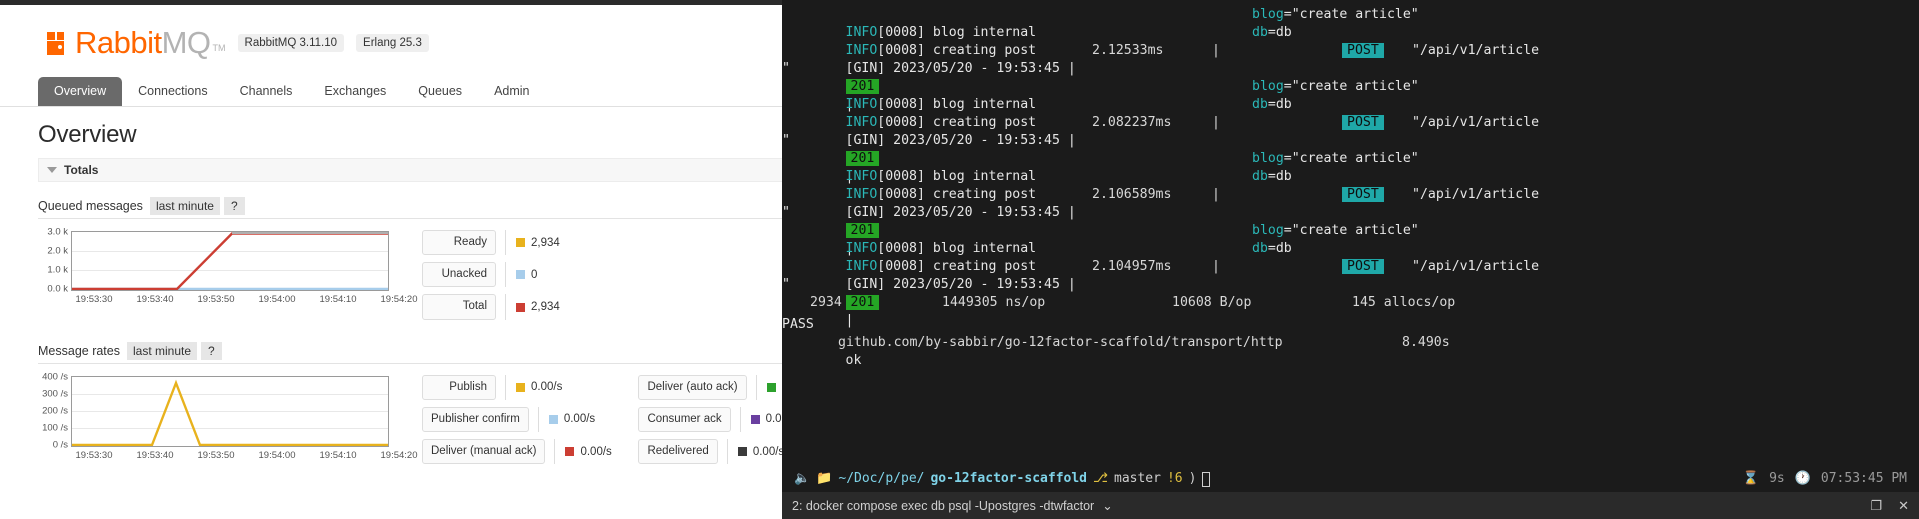  What do you see at coordinates (1351, 230) in the screenshot?
I see `log-val: ="create article"` at bounding box center [1351, 230].